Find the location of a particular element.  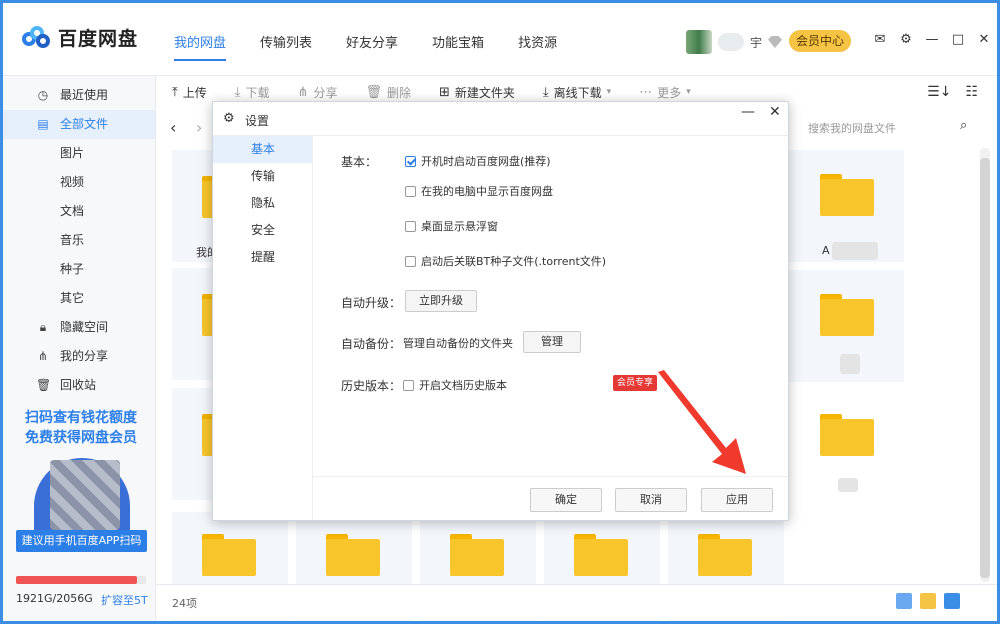

trash-icon: 🗑︎ is located at coordinates (373, 92).